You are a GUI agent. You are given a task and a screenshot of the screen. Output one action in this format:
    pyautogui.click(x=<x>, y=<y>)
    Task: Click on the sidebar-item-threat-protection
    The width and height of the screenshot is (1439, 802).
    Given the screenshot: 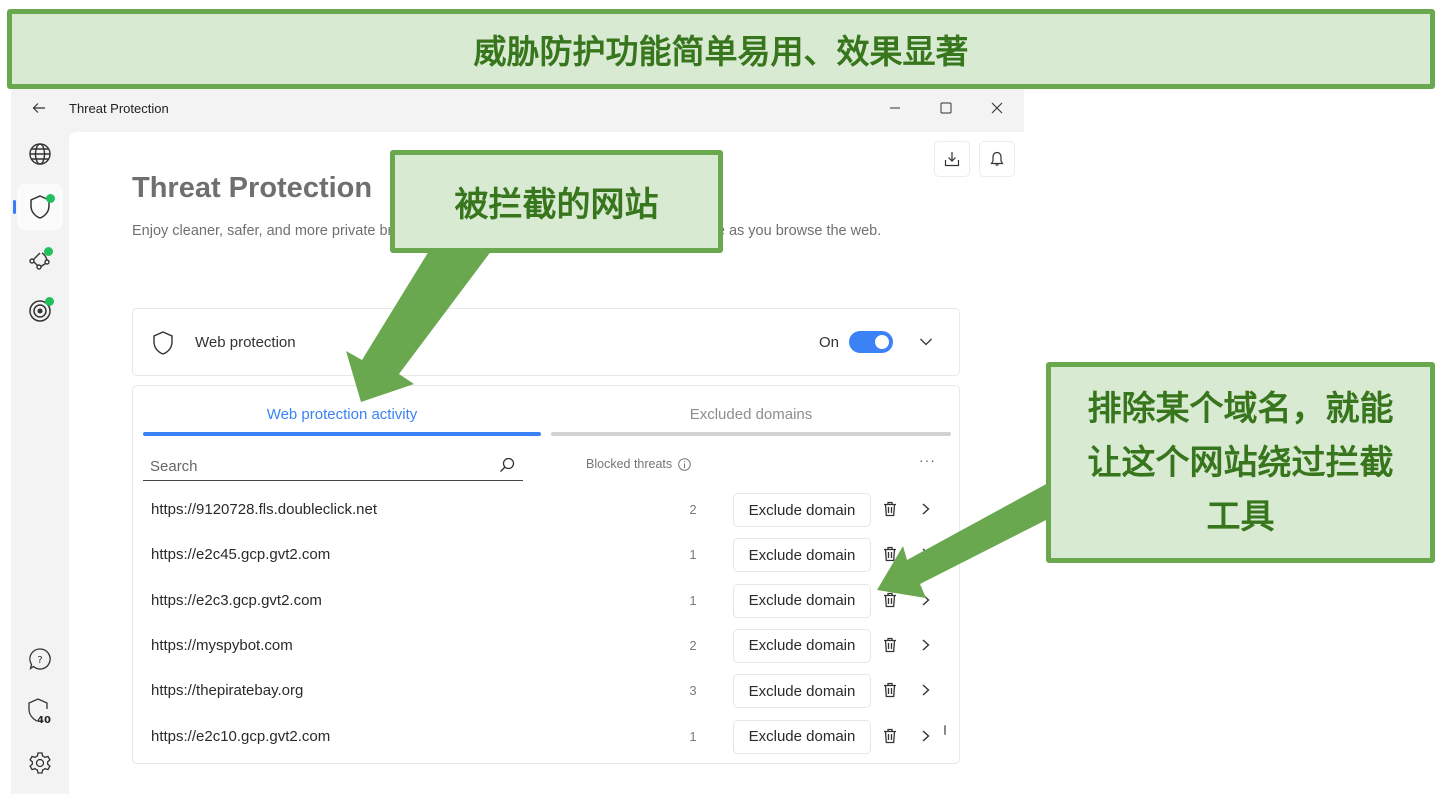 What is the action you would take?
    pyautogui.click(x=38, y=207)
    